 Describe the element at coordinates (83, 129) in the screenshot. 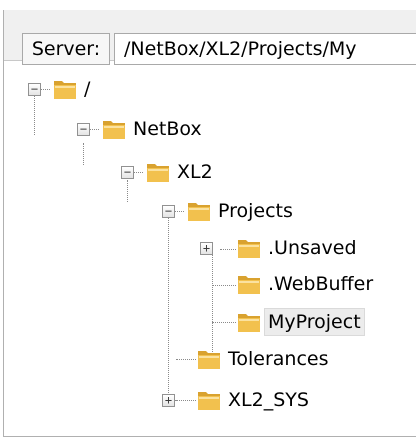

I see `expand-toggle-netbox: −` at that location.